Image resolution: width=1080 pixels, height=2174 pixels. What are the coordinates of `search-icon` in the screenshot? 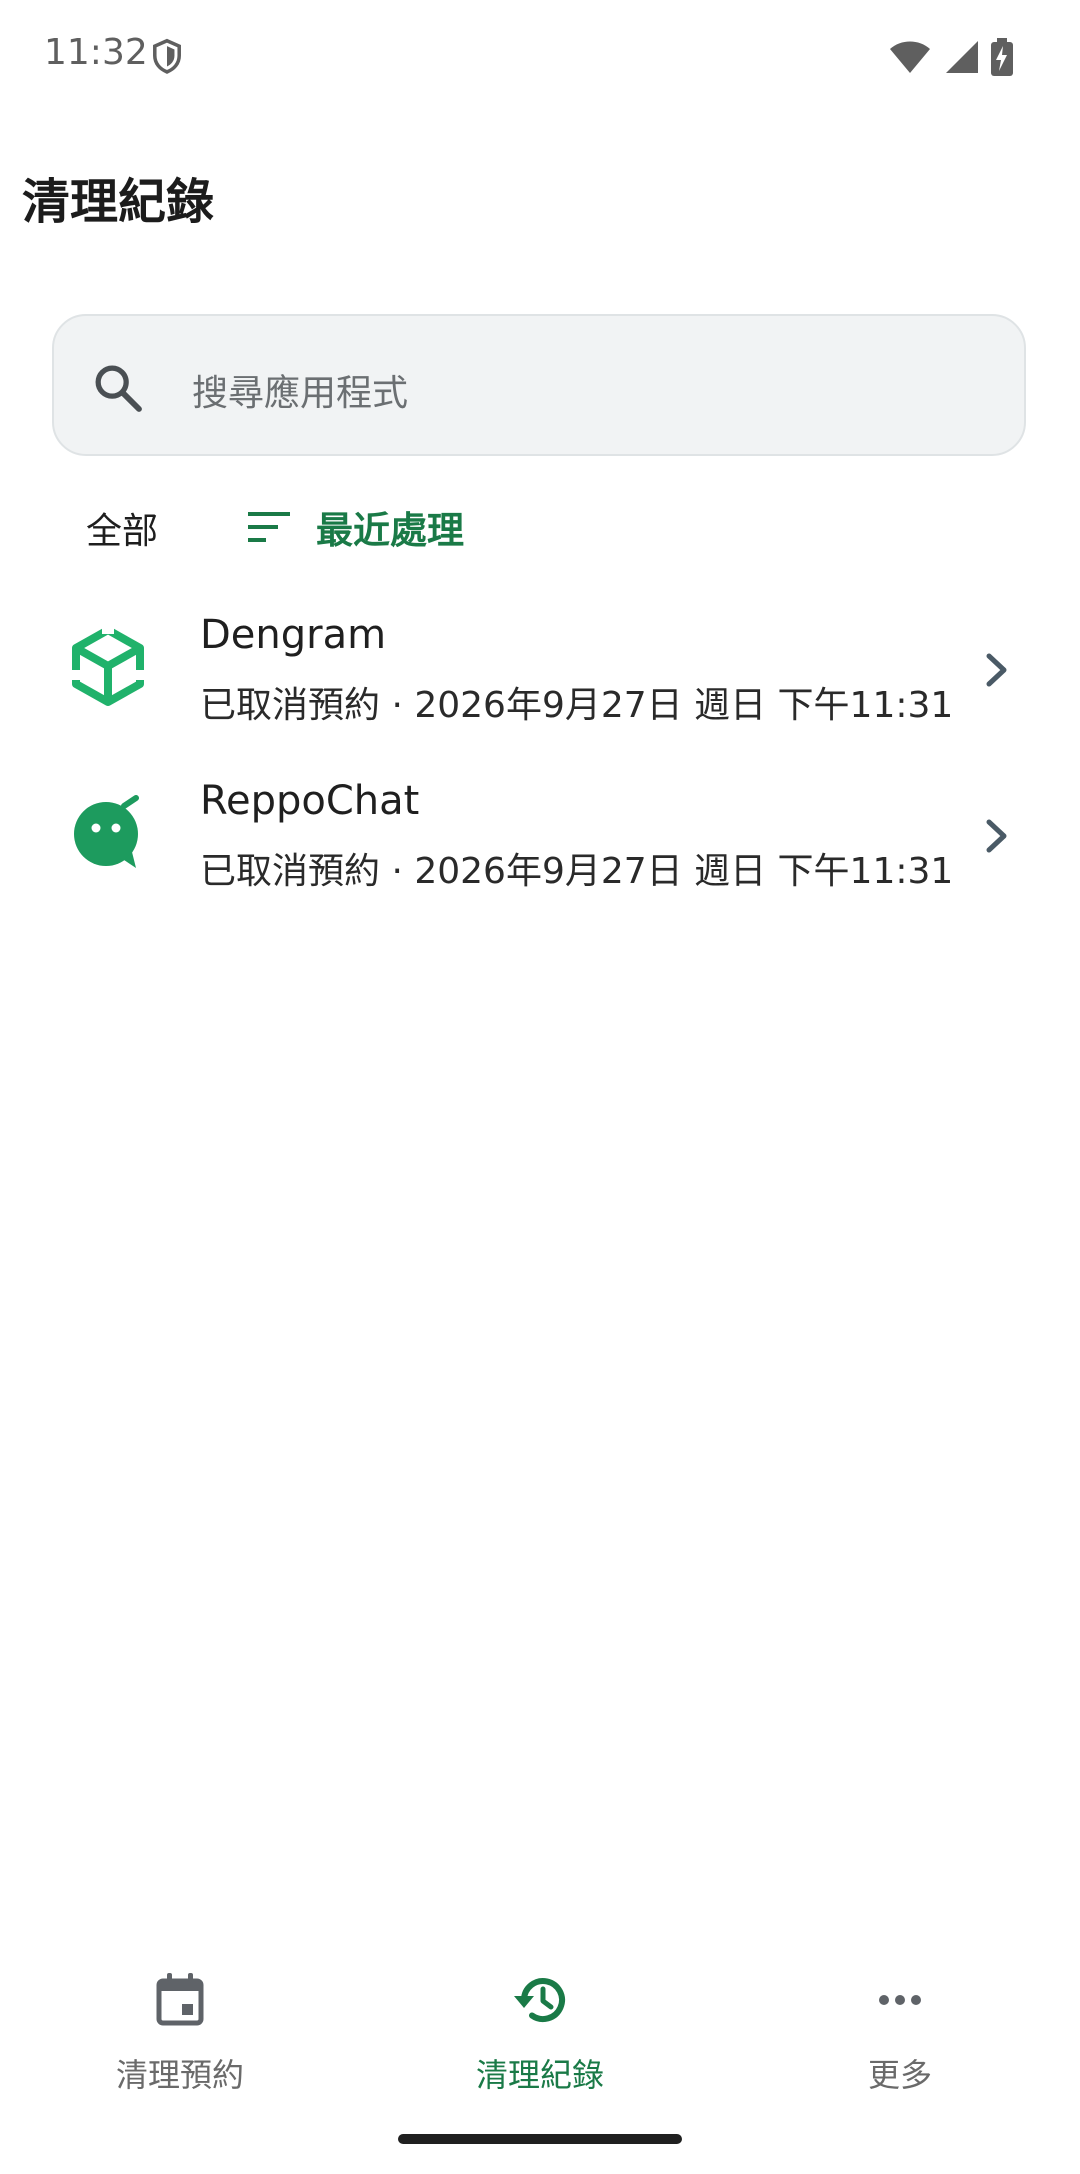 It's located at (118, 388).